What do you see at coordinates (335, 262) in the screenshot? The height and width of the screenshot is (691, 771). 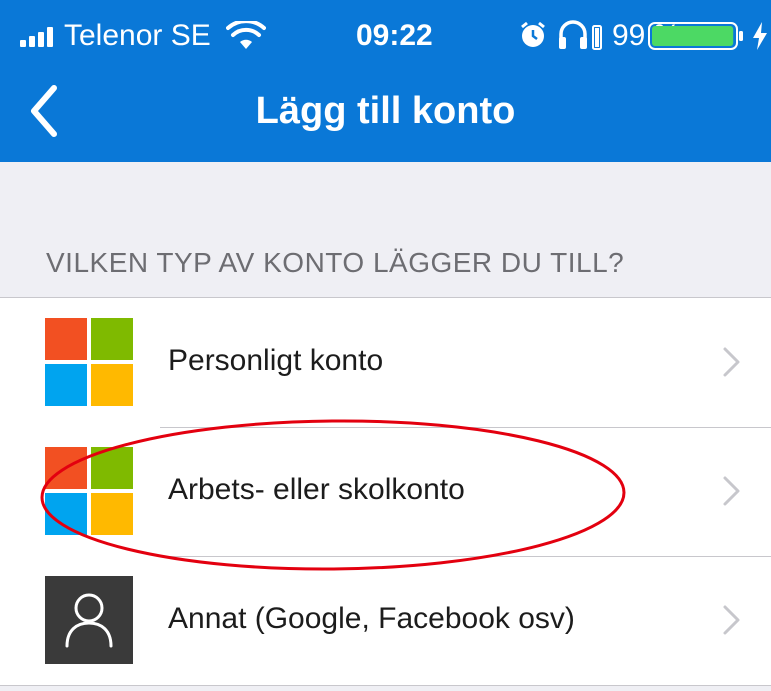 I see `section-header: VILKEN TYP AV KONTO LÄGGER DU TILL?` at bounding box center [335, 262].